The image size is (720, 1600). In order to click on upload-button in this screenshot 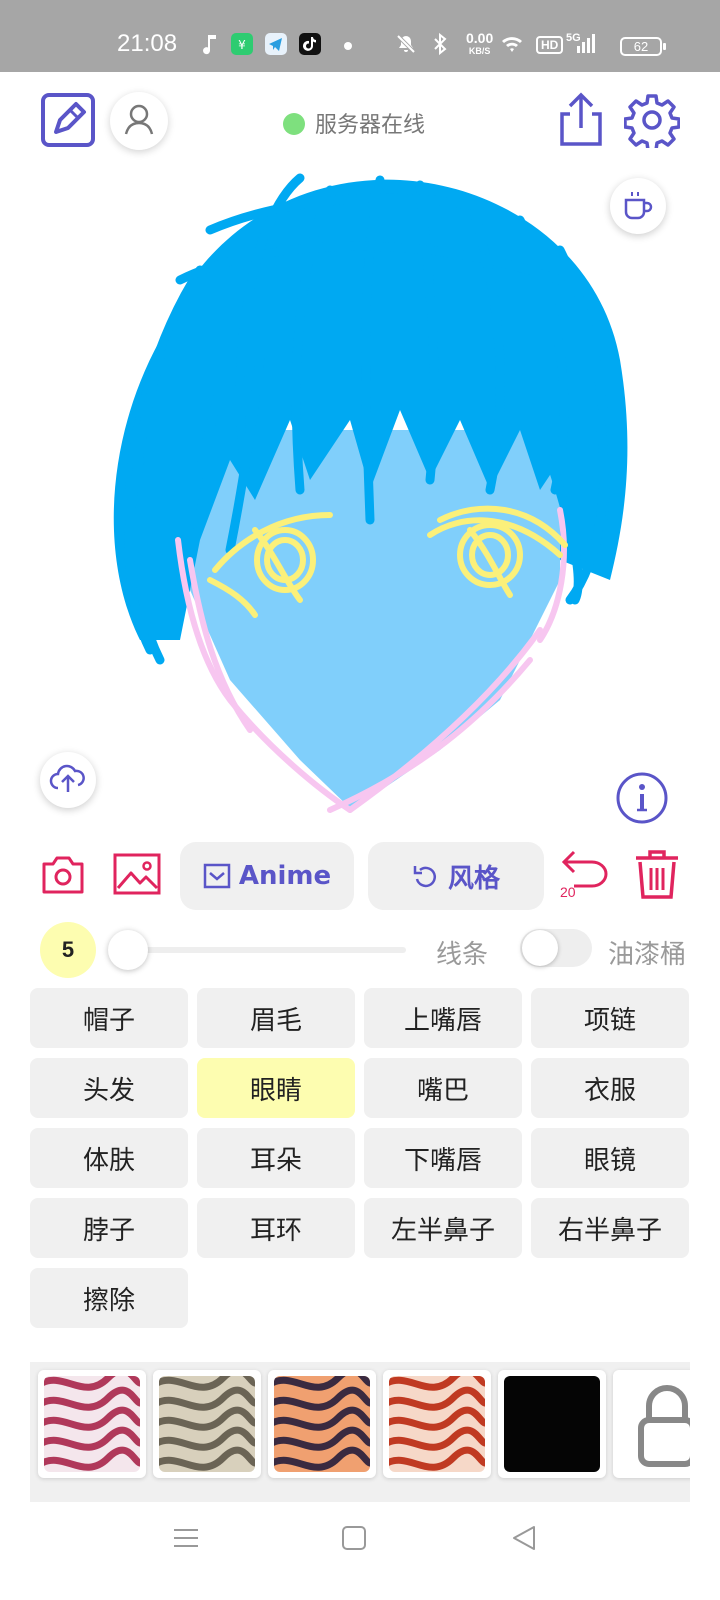, I will do `click(68, 780)`.